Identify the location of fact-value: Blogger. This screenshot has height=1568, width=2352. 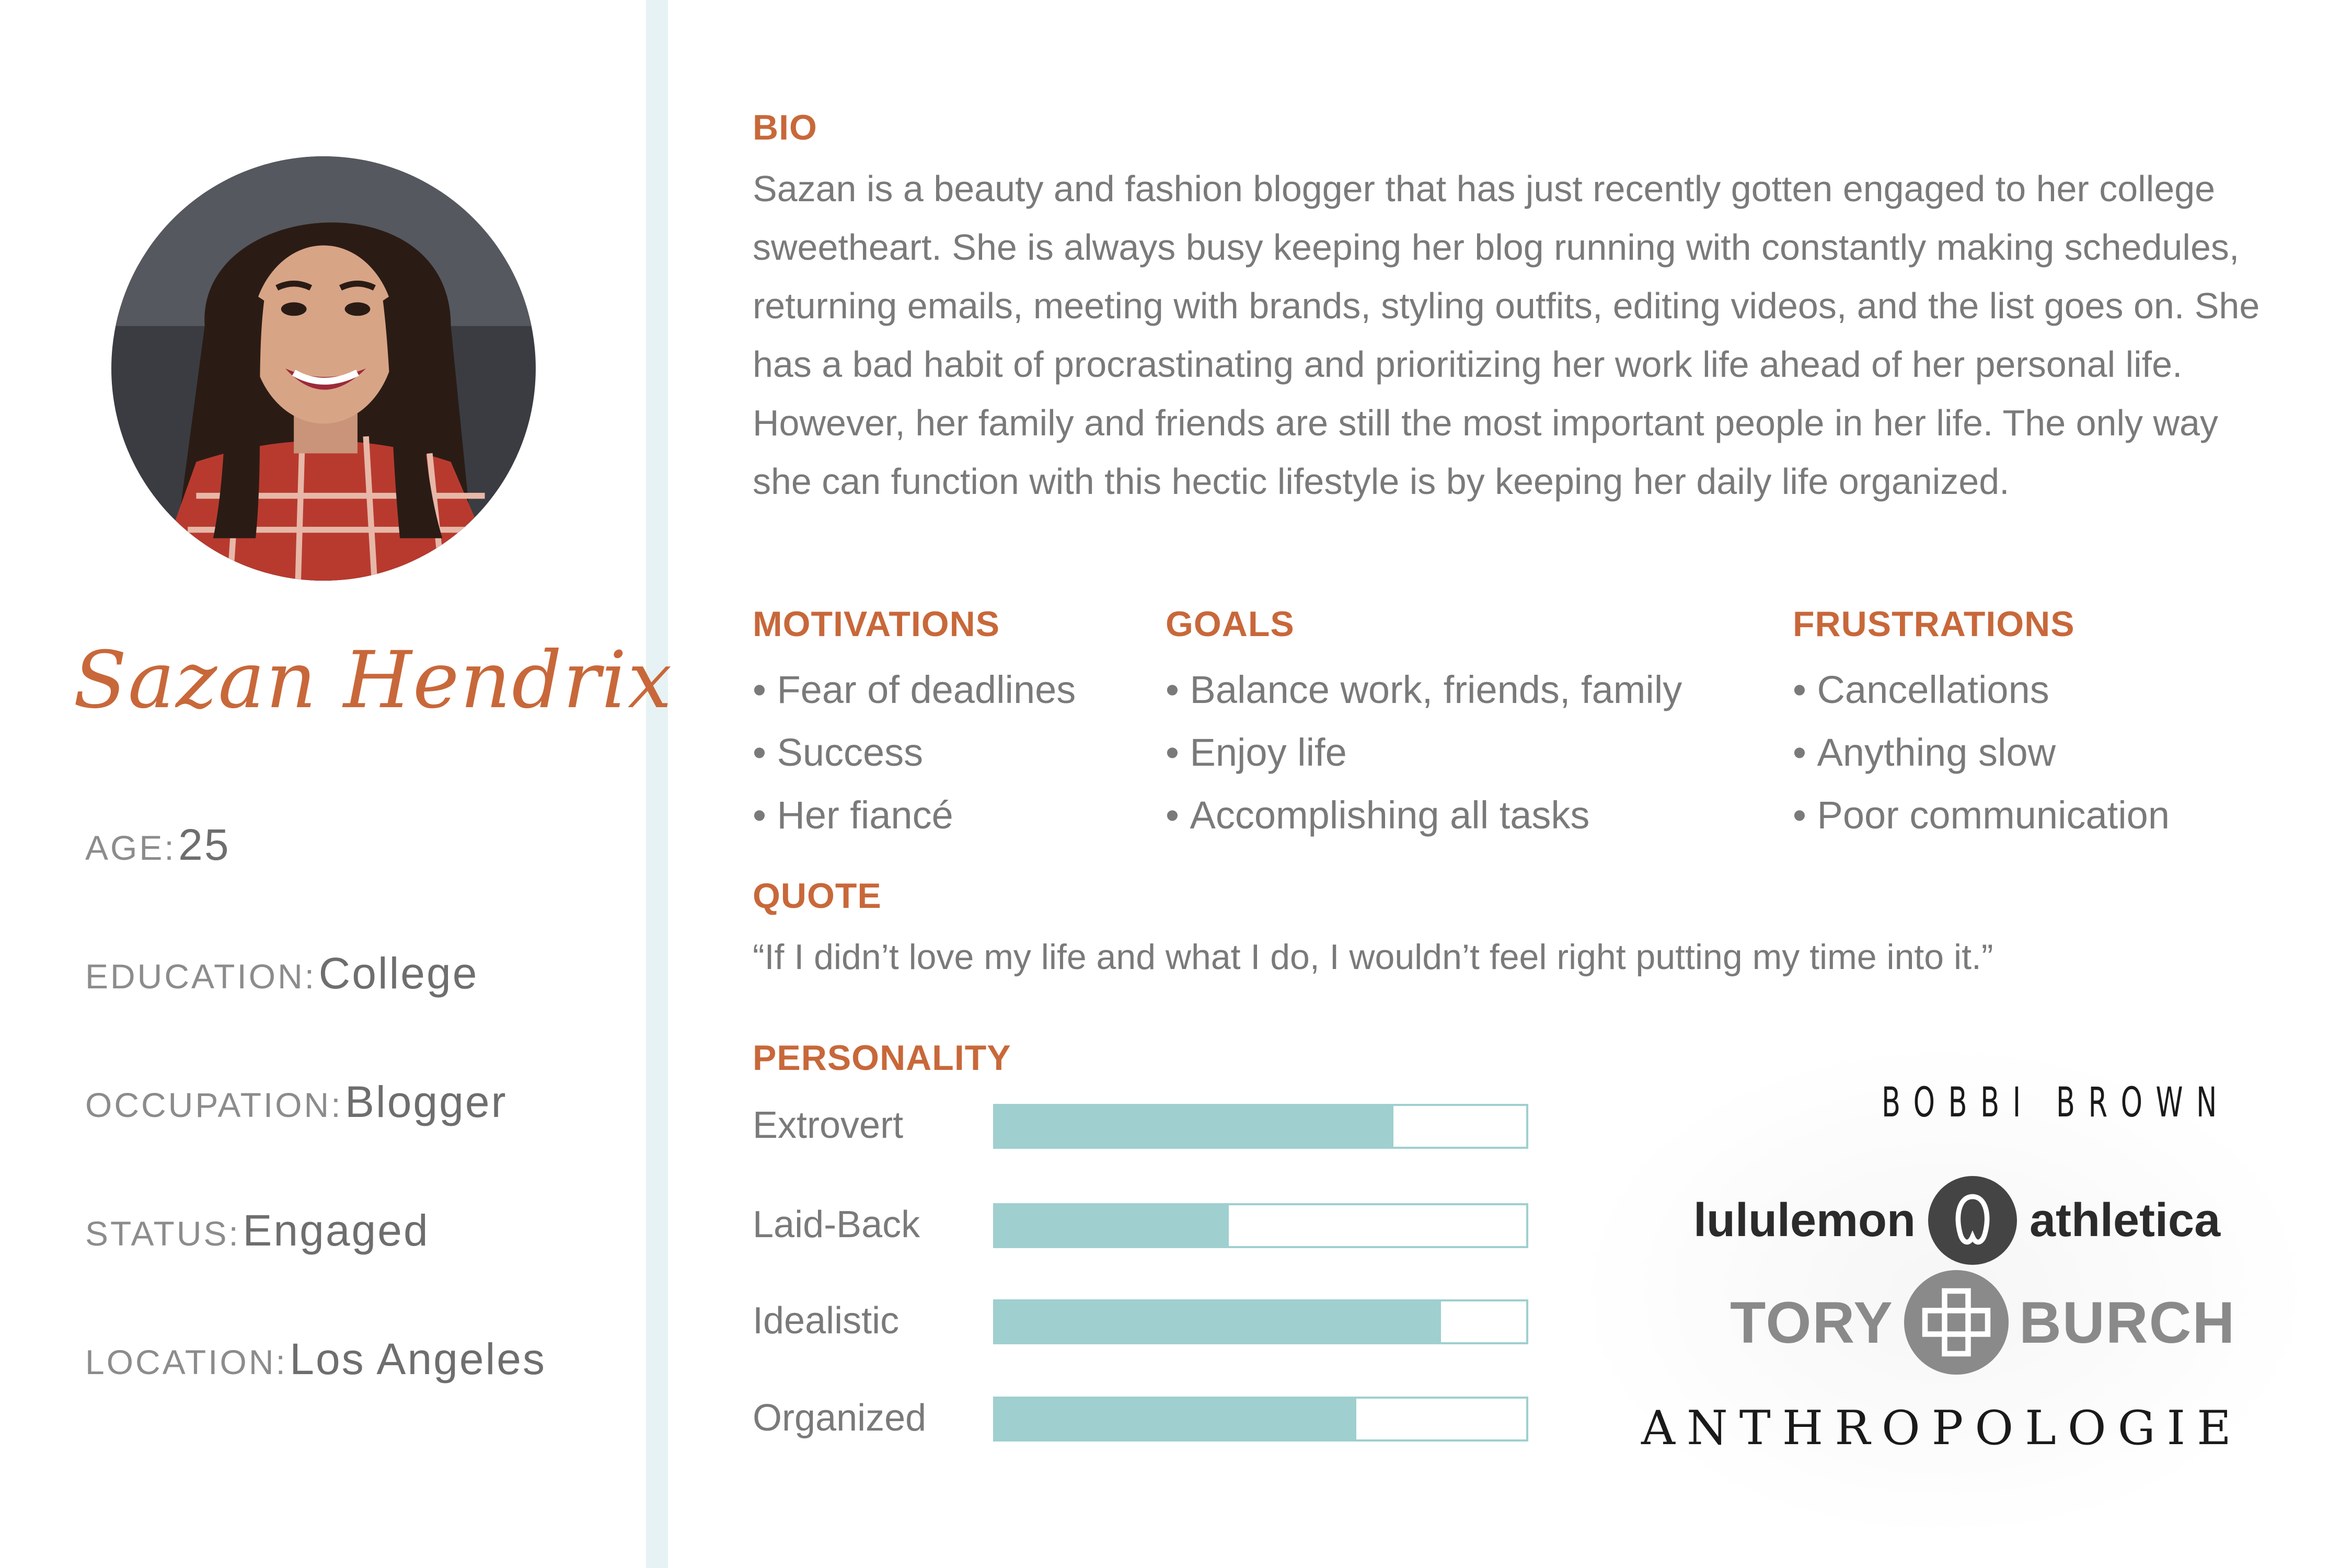
(426, 1101).